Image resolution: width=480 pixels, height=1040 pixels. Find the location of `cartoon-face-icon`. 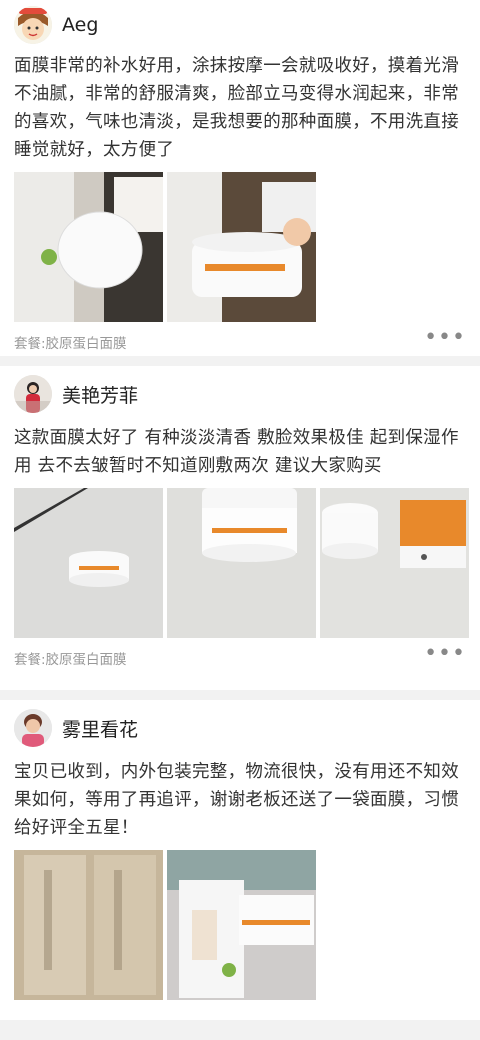

cartoon-face-icon is located at coordinates (33, 25).